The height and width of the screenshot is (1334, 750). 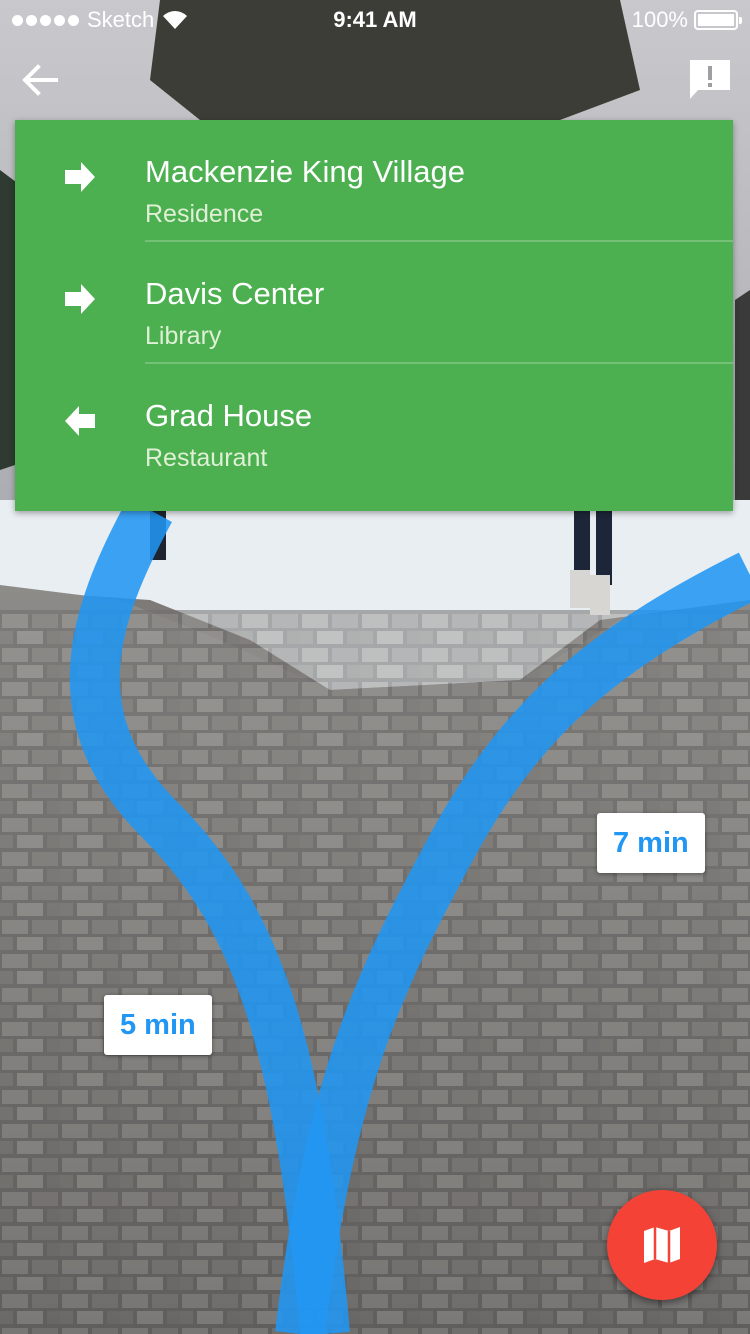 What do you see at coordinates (204, 214) in the screenshot?
I see `destination-type: Residence` at bounding box center [204, 214].